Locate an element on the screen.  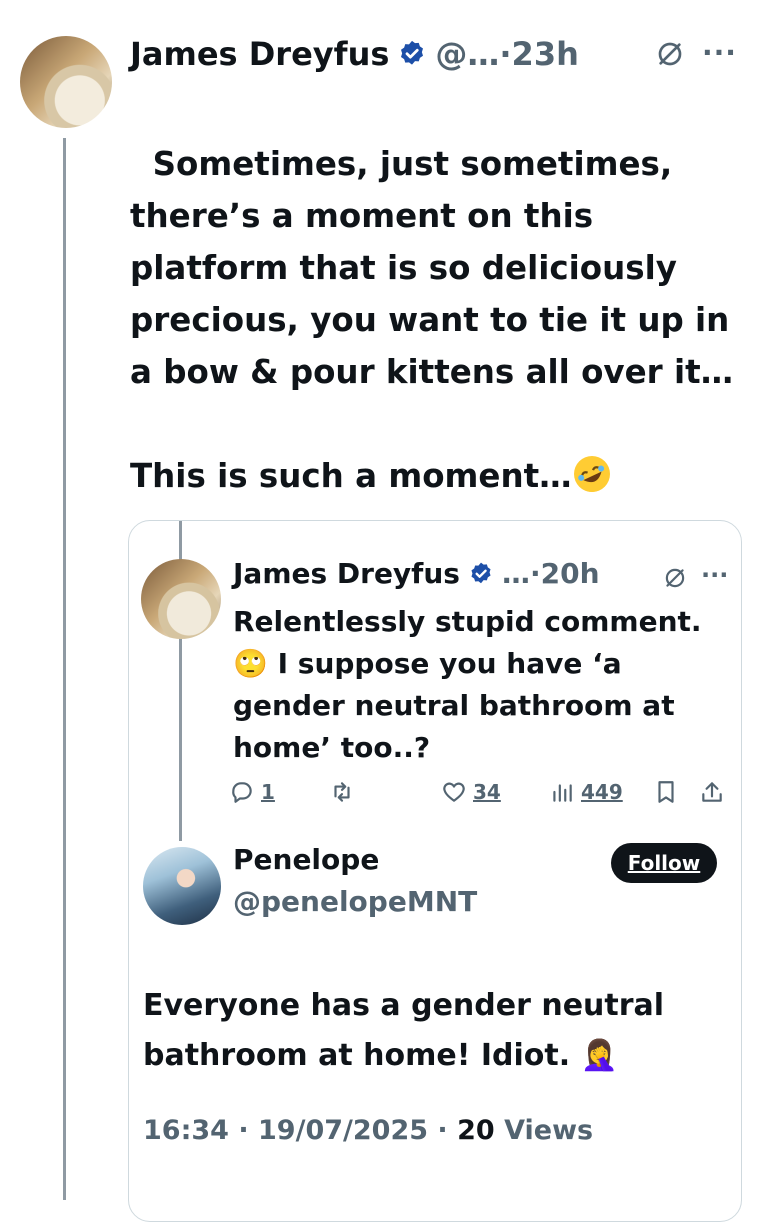
views-button: 449 is located at coordinates (586, 792).